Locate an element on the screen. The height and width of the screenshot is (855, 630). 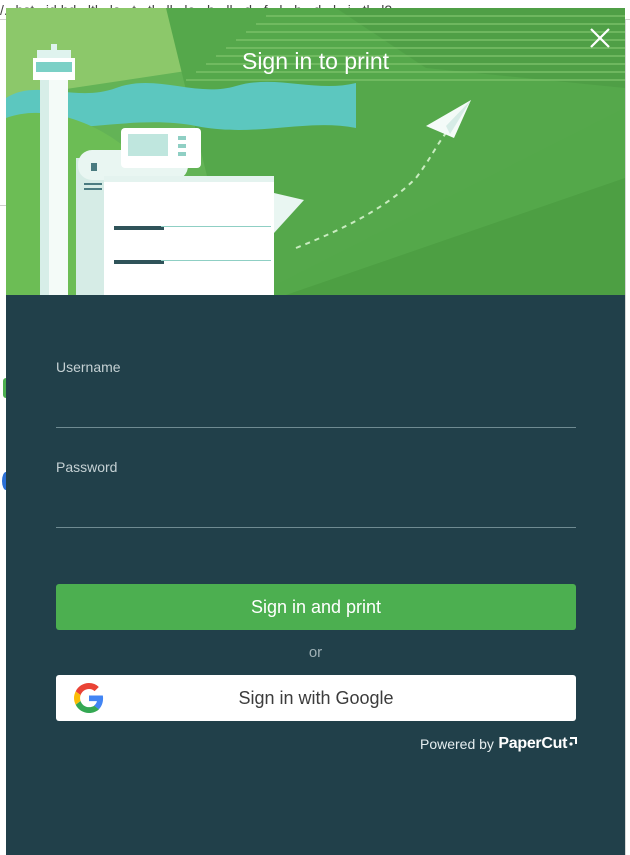
or-separator: or is located at coordinates (315, 652).